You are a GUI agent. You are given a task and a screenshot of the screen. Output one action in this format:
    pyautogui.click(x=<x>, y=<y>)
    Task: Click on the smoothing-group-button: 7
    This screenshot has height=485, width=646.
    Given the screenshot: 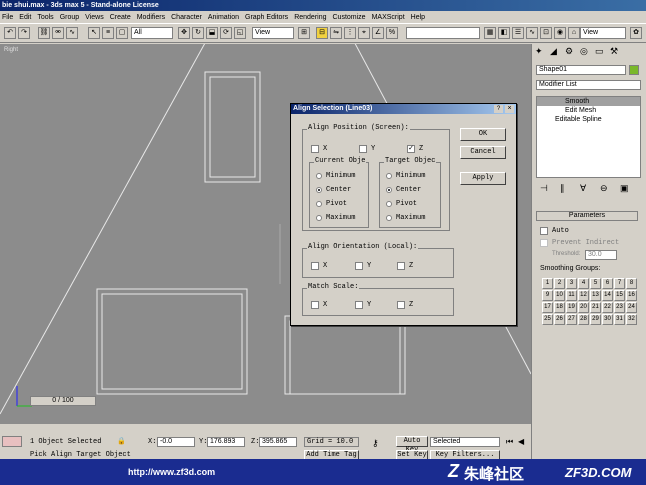 What is the action you would take?
    pyautogui.click(x=619, y=283)
    